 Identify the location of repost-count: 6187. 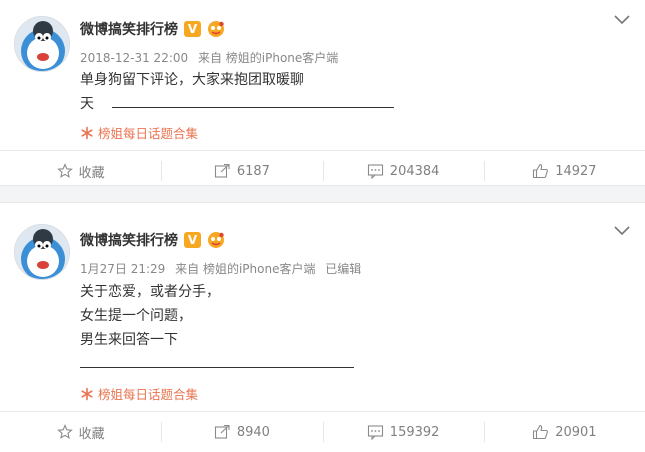
(253, 171).